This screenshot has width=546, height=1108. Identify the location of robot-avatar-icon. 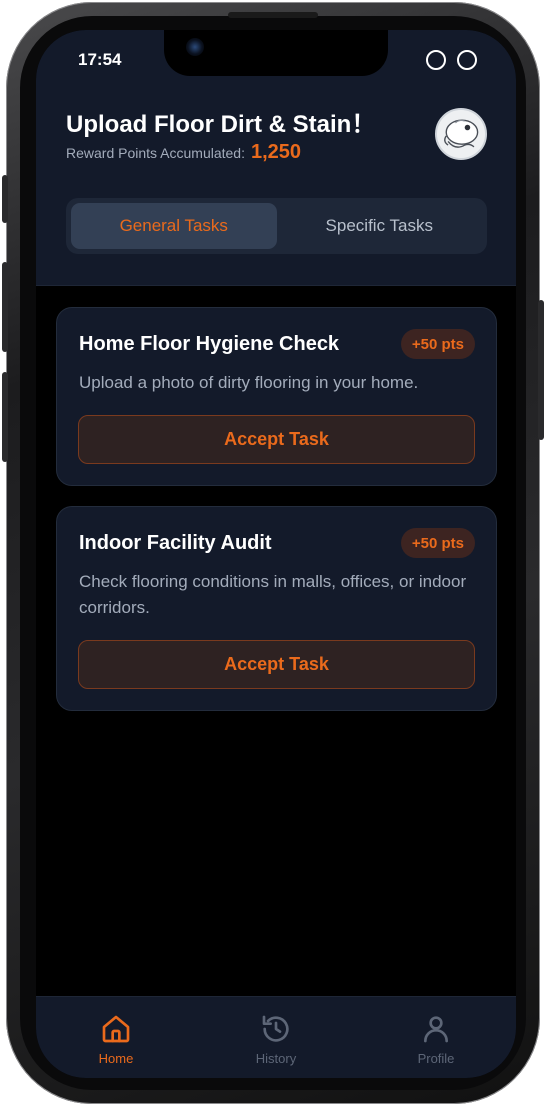
(461, 134).